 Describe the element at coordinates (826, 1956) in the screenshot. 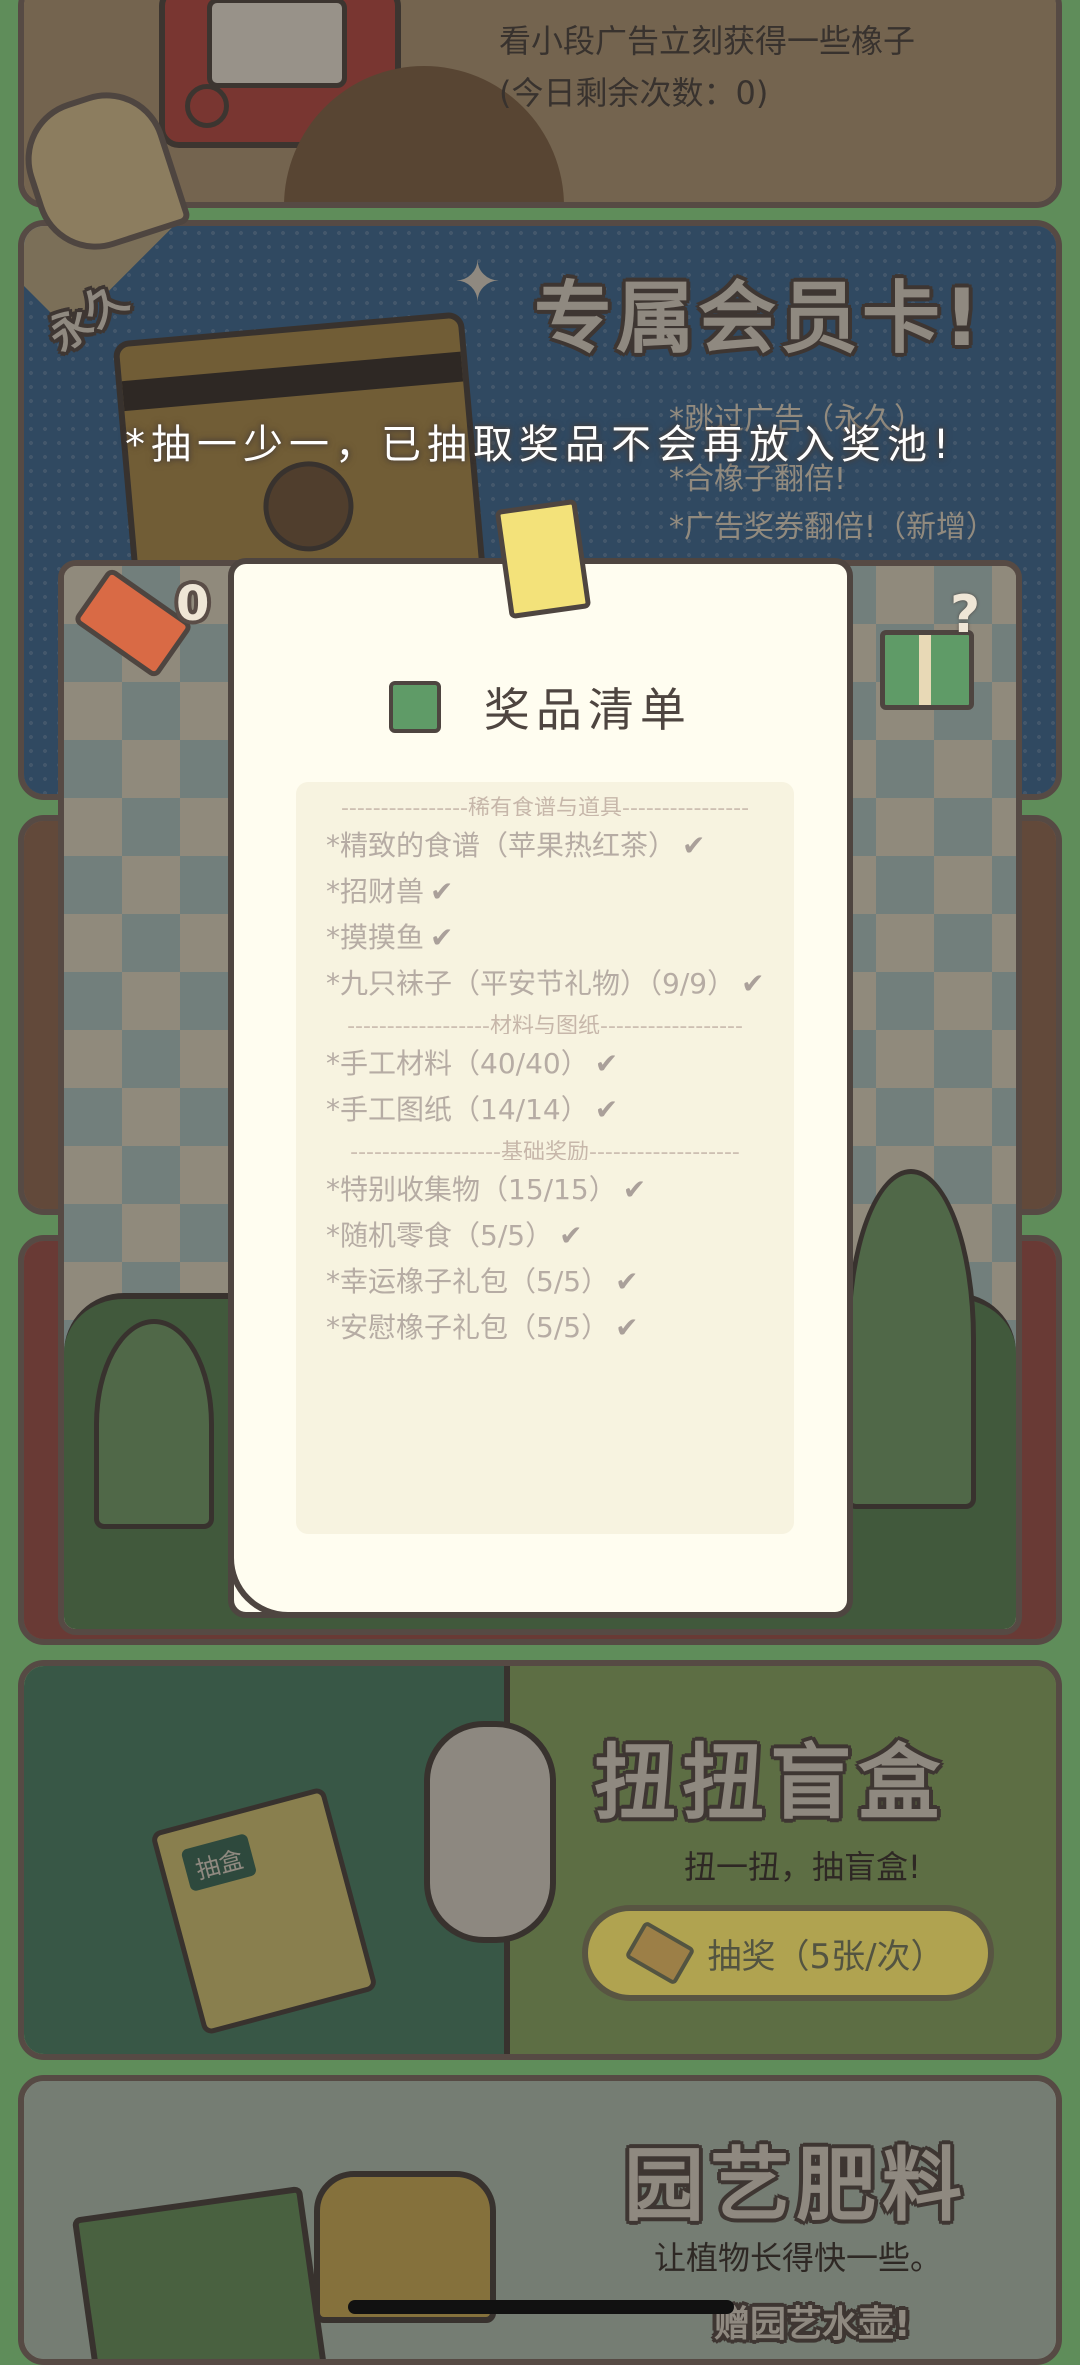

I see `draw-button-label: 抽奖（5张/次）` at that location.